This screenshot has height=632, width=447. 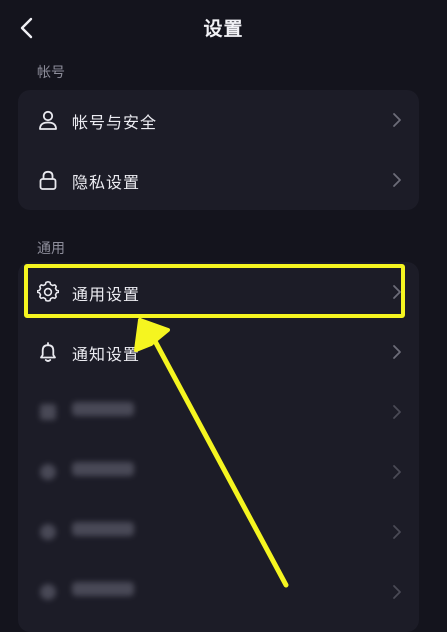 What do you see at coordinates (48, 120) in the screenshot?
I see `person-icon` at bounding box center [48, 120].